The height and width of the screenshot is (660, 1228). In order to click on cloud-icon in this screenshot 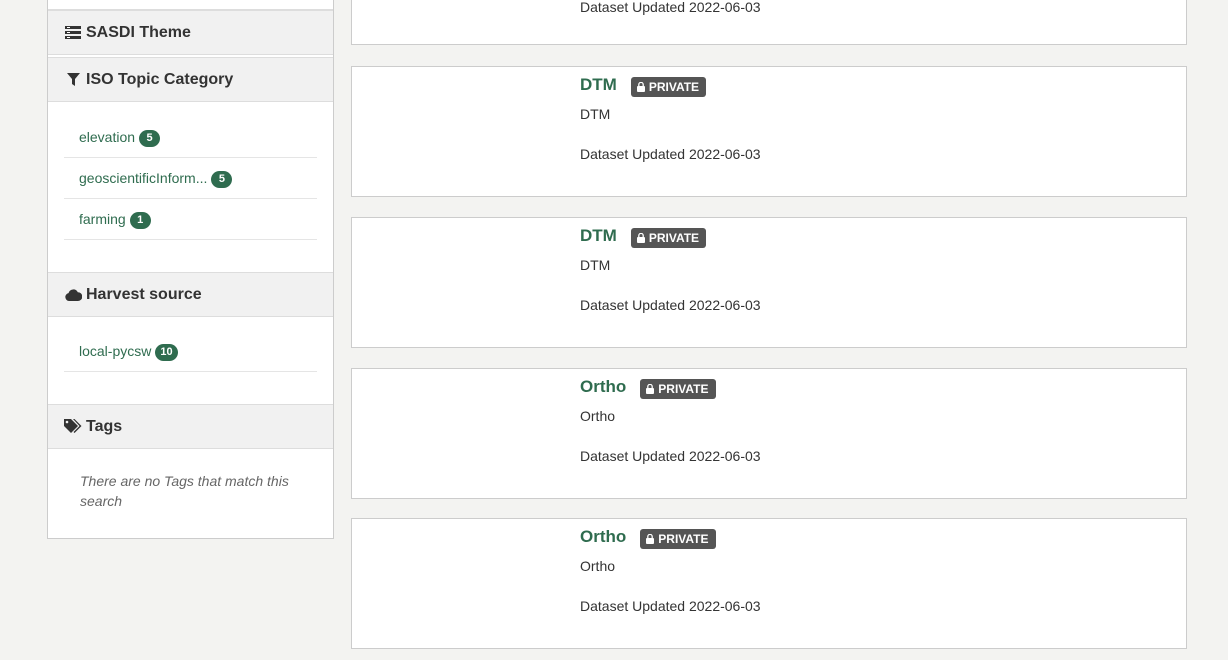, I will do `click(73, 295)`.